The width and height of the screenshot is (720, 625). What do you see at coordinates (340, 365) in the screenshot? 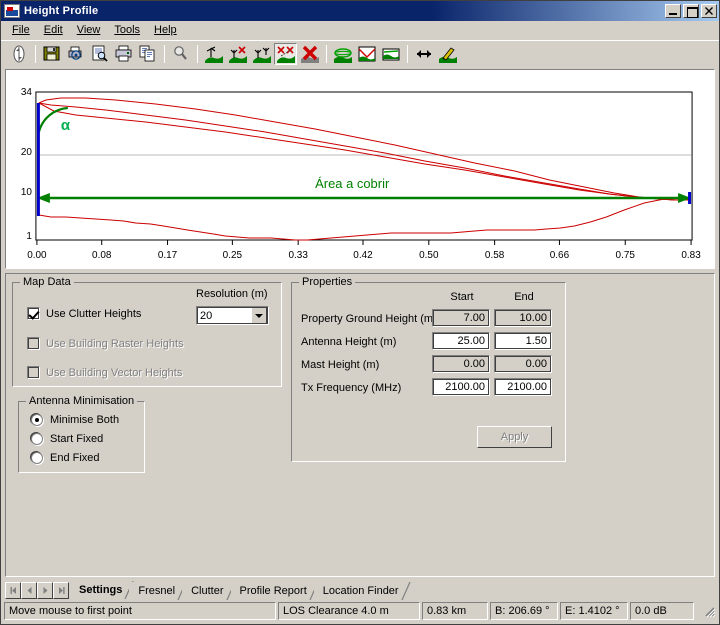
I see `mast-height-label: Mast Height (m)` at bounding box center [340, 365].